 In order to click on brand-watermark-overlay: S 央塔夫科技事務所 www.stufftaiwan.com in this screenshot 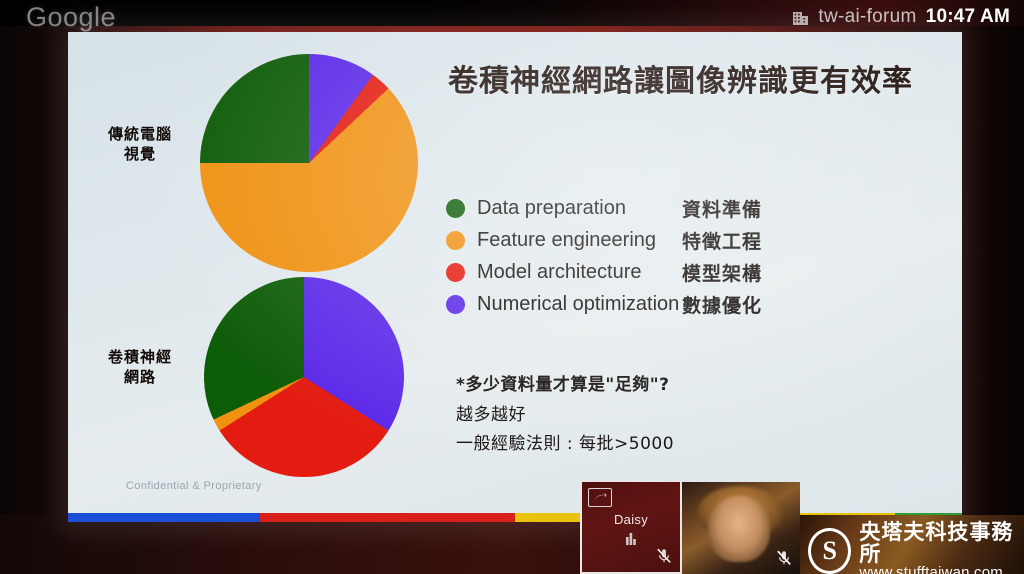, I will do `click(912, 544)`.